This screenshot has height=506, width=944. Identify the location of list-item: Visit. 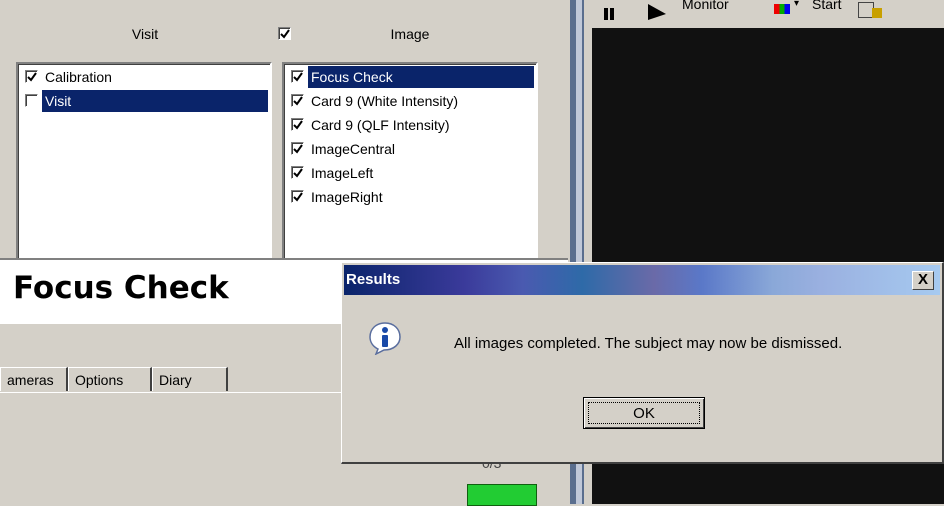
(144, 101).